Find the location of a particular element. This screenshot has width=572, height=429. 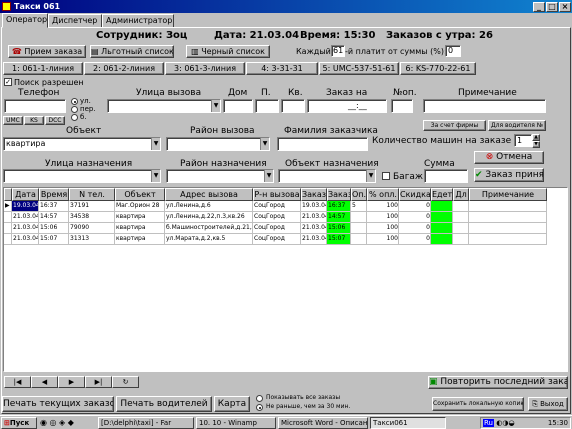

repeat-last-order-button: ▣ Повторить последний заказ is located at coordinates (498, 382).